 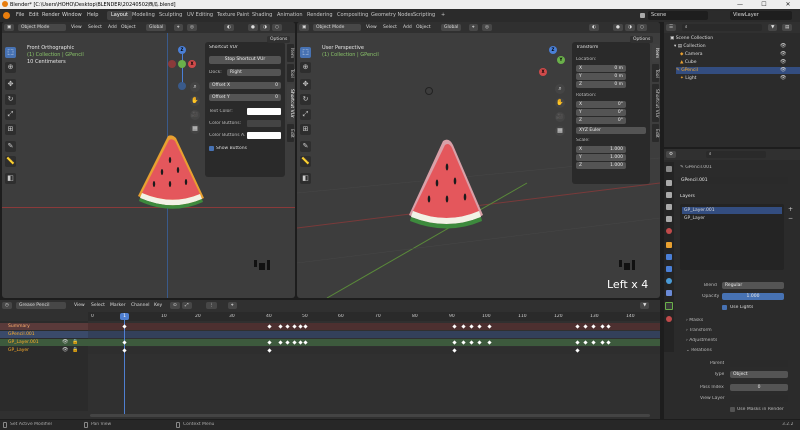 I want to click on select-menu: Select, so click(x=98, y=305).